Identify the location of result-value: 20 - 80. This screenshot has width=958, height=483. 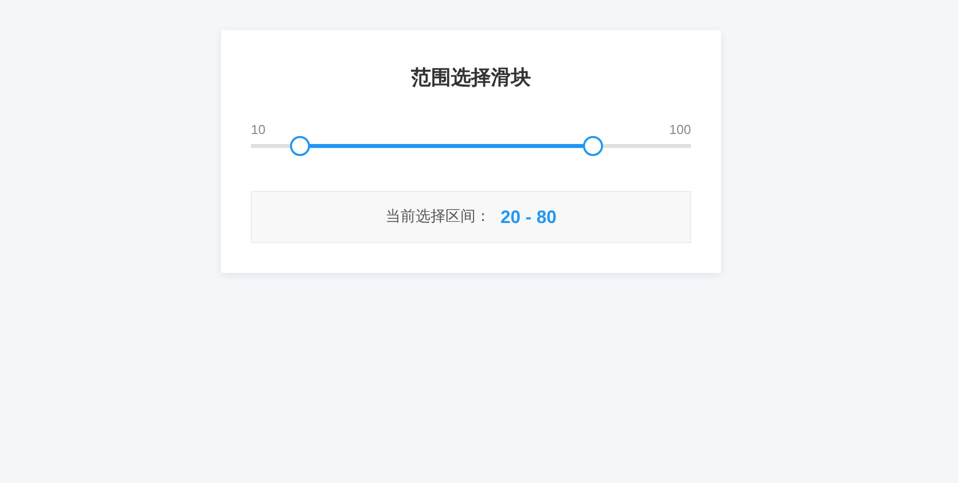
(528, 217).